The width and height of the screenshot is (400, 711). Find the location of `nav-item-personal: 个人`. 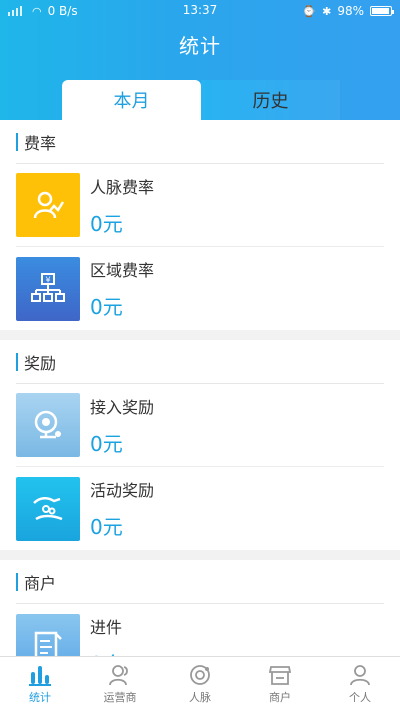

nav-item-personal: 个人 is located at coordinates (360, 684).